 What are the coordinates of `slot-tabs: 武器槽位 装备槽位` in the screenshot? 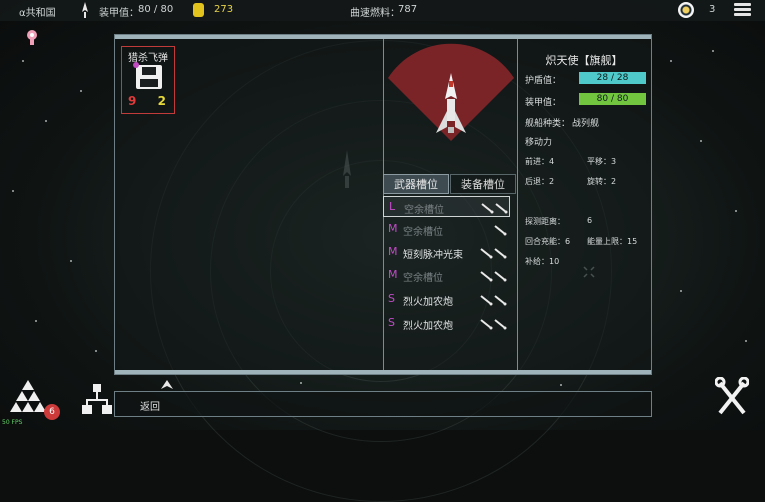 It's located at (449, 184).